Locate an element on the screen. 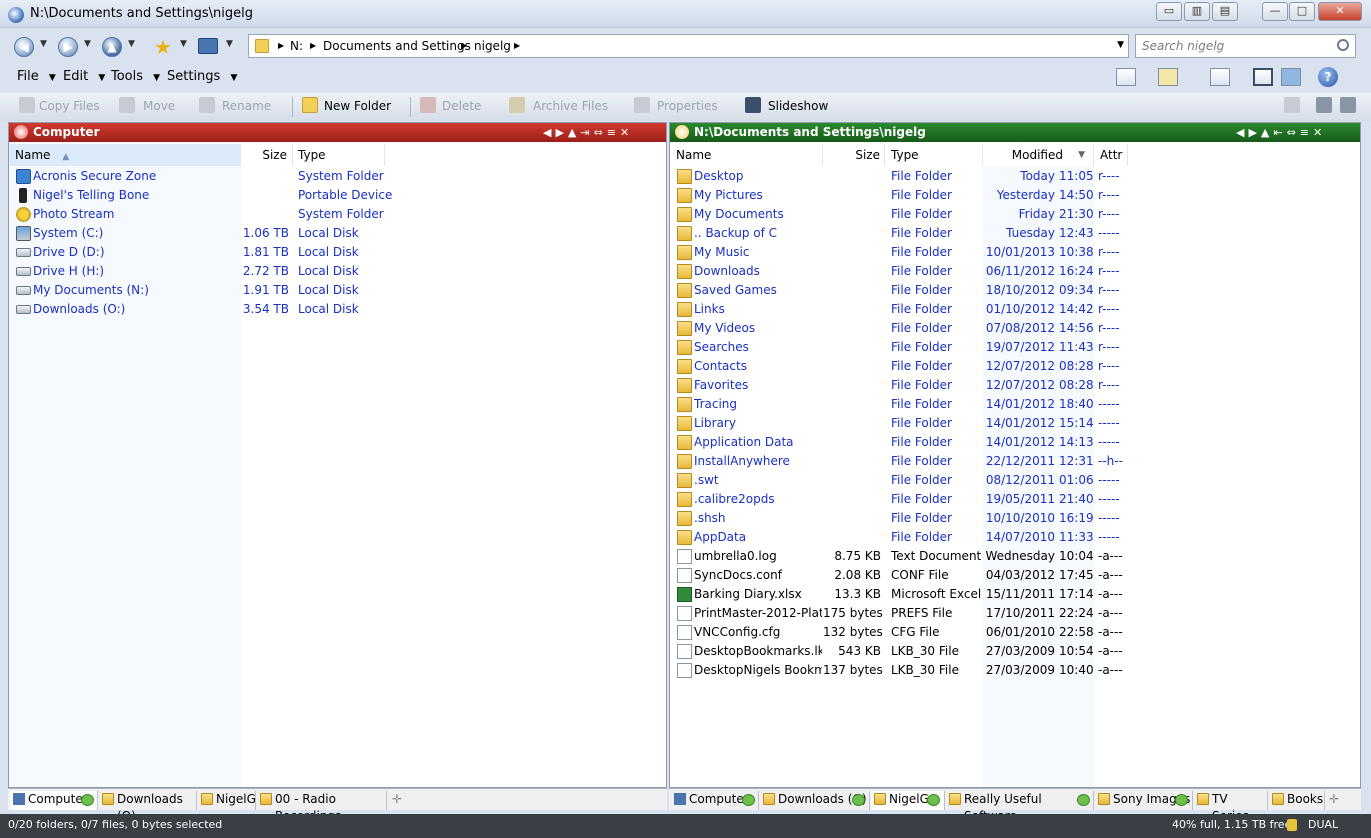  computer-dropdown-icon: ▼ is located at coordinates (229, 44).